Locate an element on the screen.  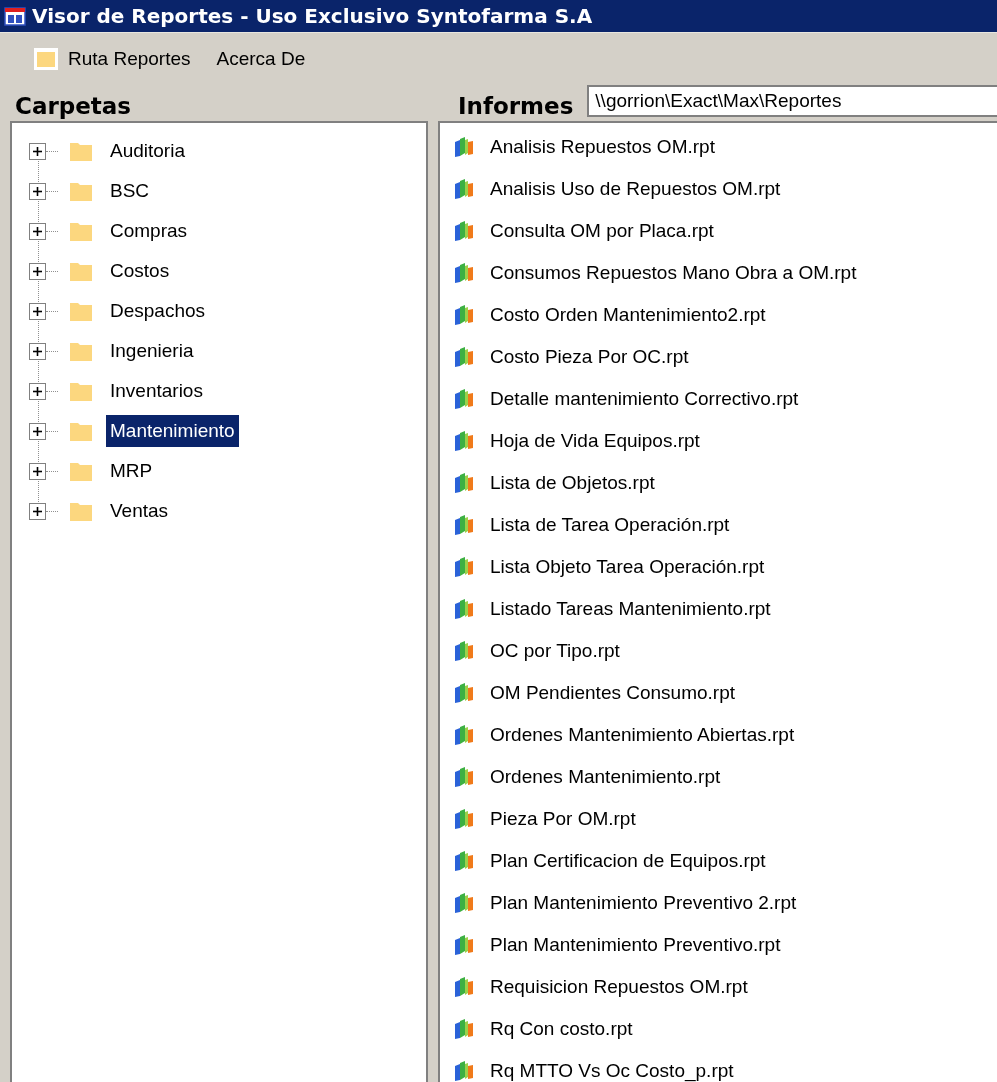
report-item: Ordenes Mantenimiento.rpt is located at coordinates (718, 777).